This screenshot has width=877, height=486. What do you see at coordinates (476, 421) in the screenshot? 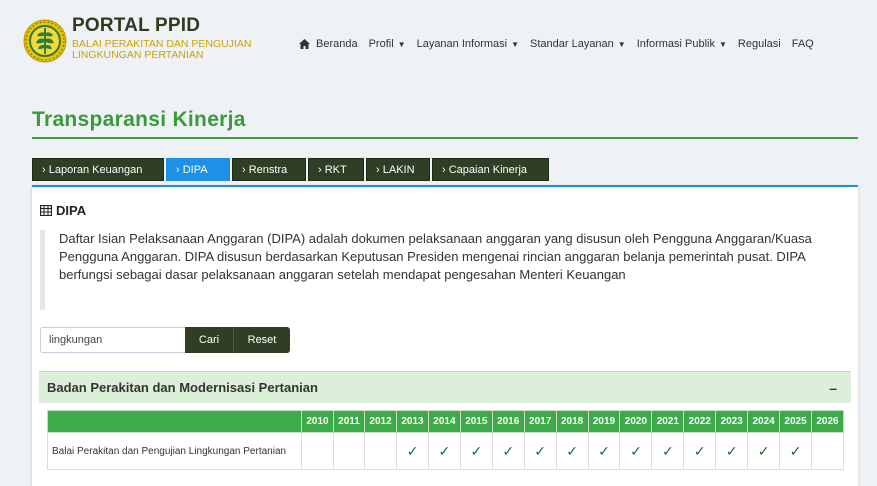
I see `table-header-year: 2015` at bounding box center [476, 421].